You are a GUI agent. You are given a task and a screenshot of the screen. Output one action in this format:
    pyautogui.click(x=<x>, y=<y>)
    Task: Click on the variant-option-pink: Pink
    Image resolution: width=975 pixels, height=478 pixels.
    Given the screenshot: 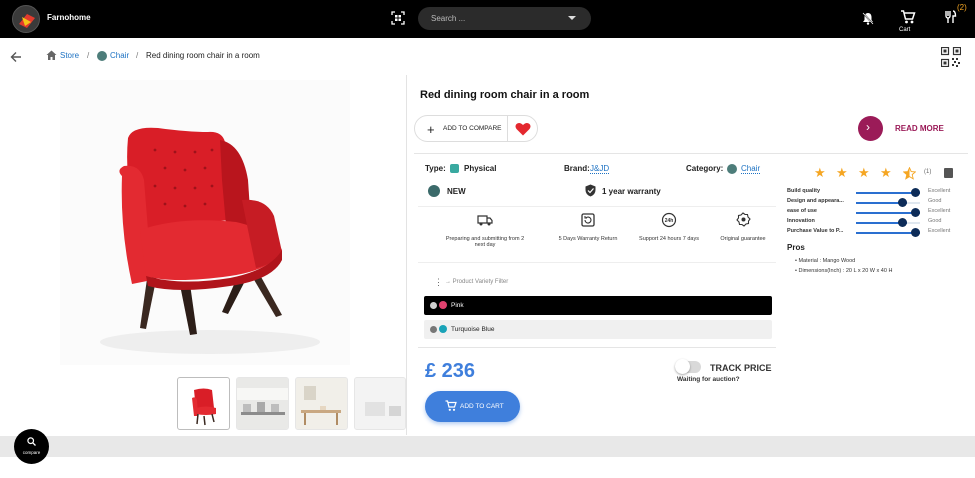 What is the action you would take?
    pyautogui.click(x=598, y=305)
    